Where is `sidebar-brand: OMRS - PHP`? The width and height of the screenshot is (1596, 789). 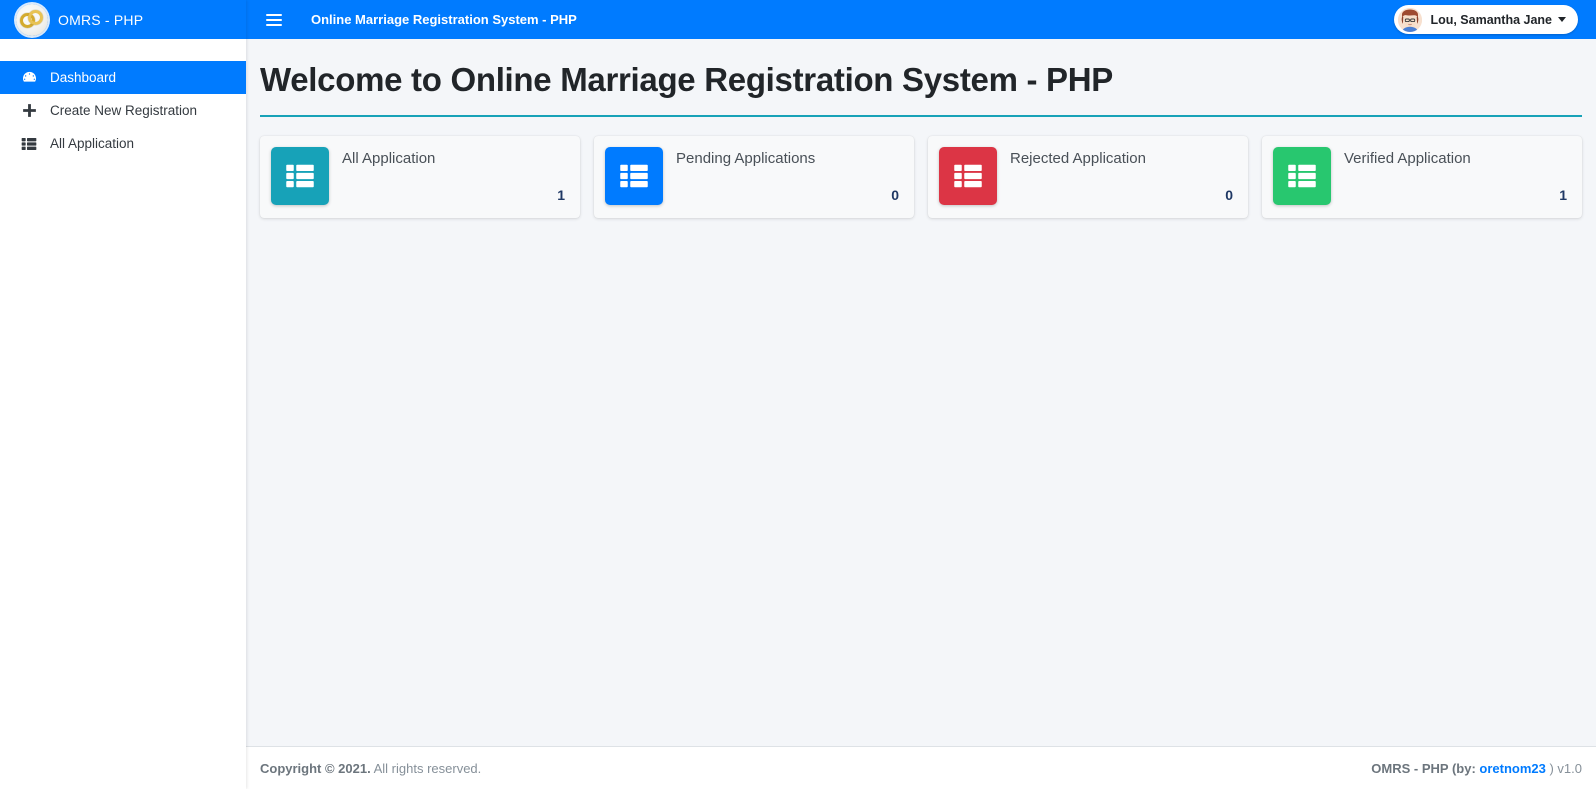
sidebar-brand: OMRS - PHP is located at coordinates (123, 19).